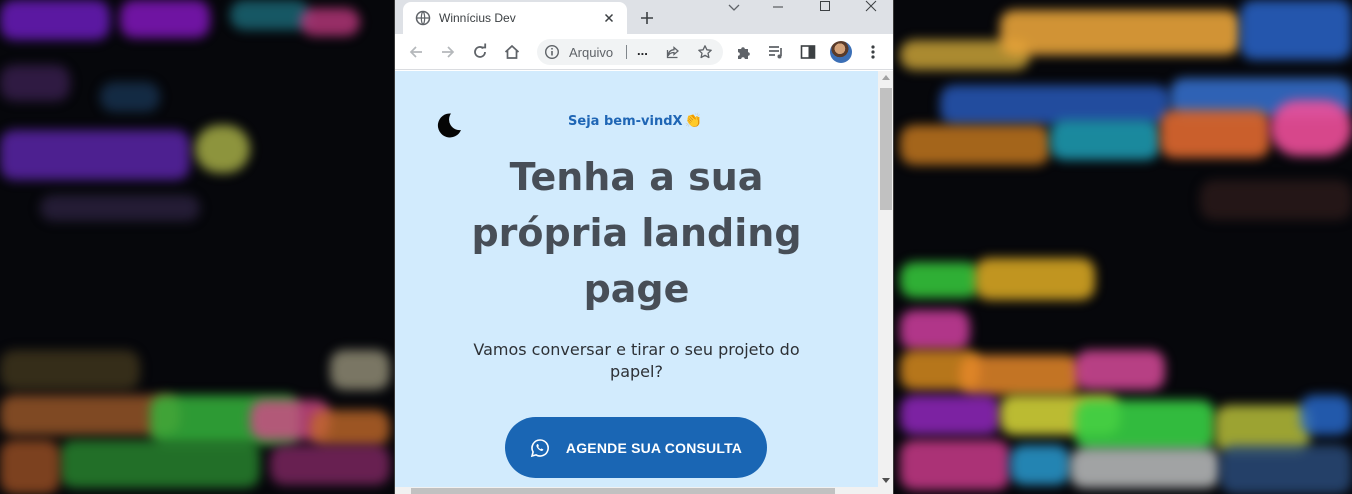 Image resolution: width=1352 pixels, height=494 pixels. What do you see at coordinates (480, 52) in the screenshot?
I see `reload-icon` at bounding box center [480, 52].